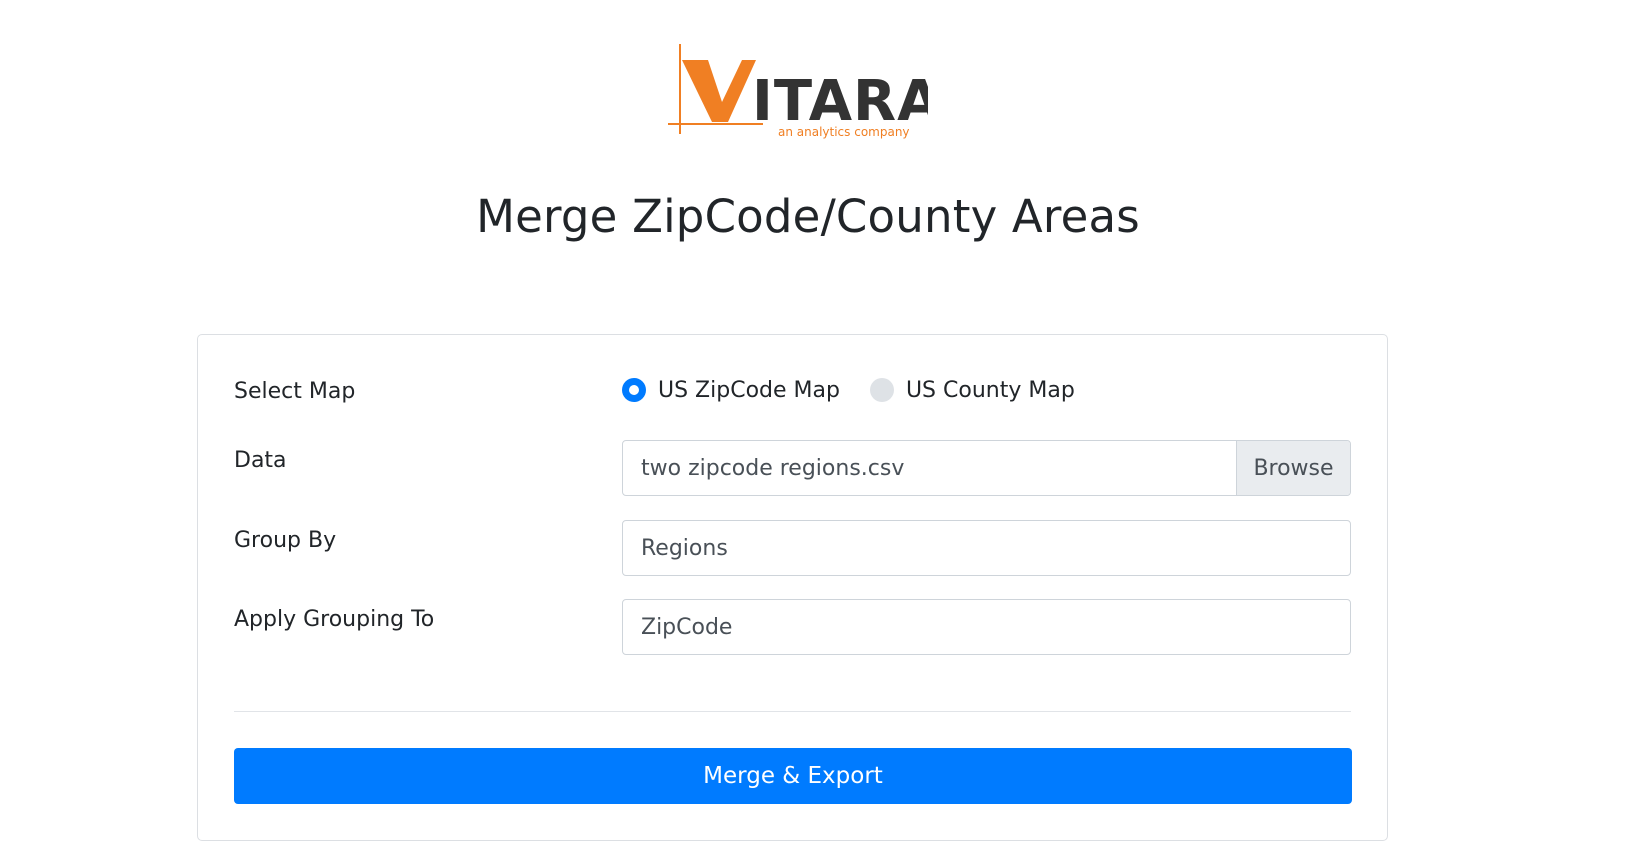 This screenshot has width=1651, height=841. Describe the element at coordinates (285, 540) in the screenshot. I see `group-by-label: Group By` at that location.